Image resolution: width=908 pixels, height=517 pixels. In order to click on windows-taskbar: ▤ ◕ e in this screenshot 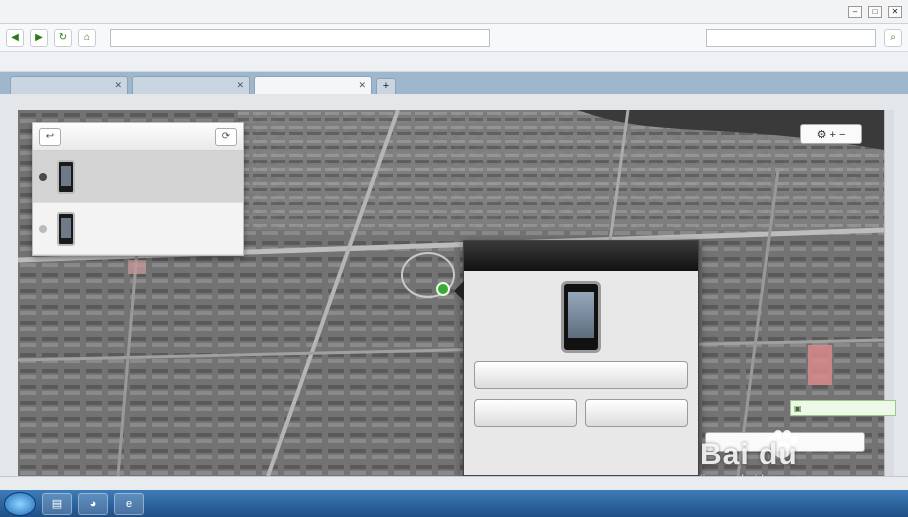, I will do `click(454, 503)`.